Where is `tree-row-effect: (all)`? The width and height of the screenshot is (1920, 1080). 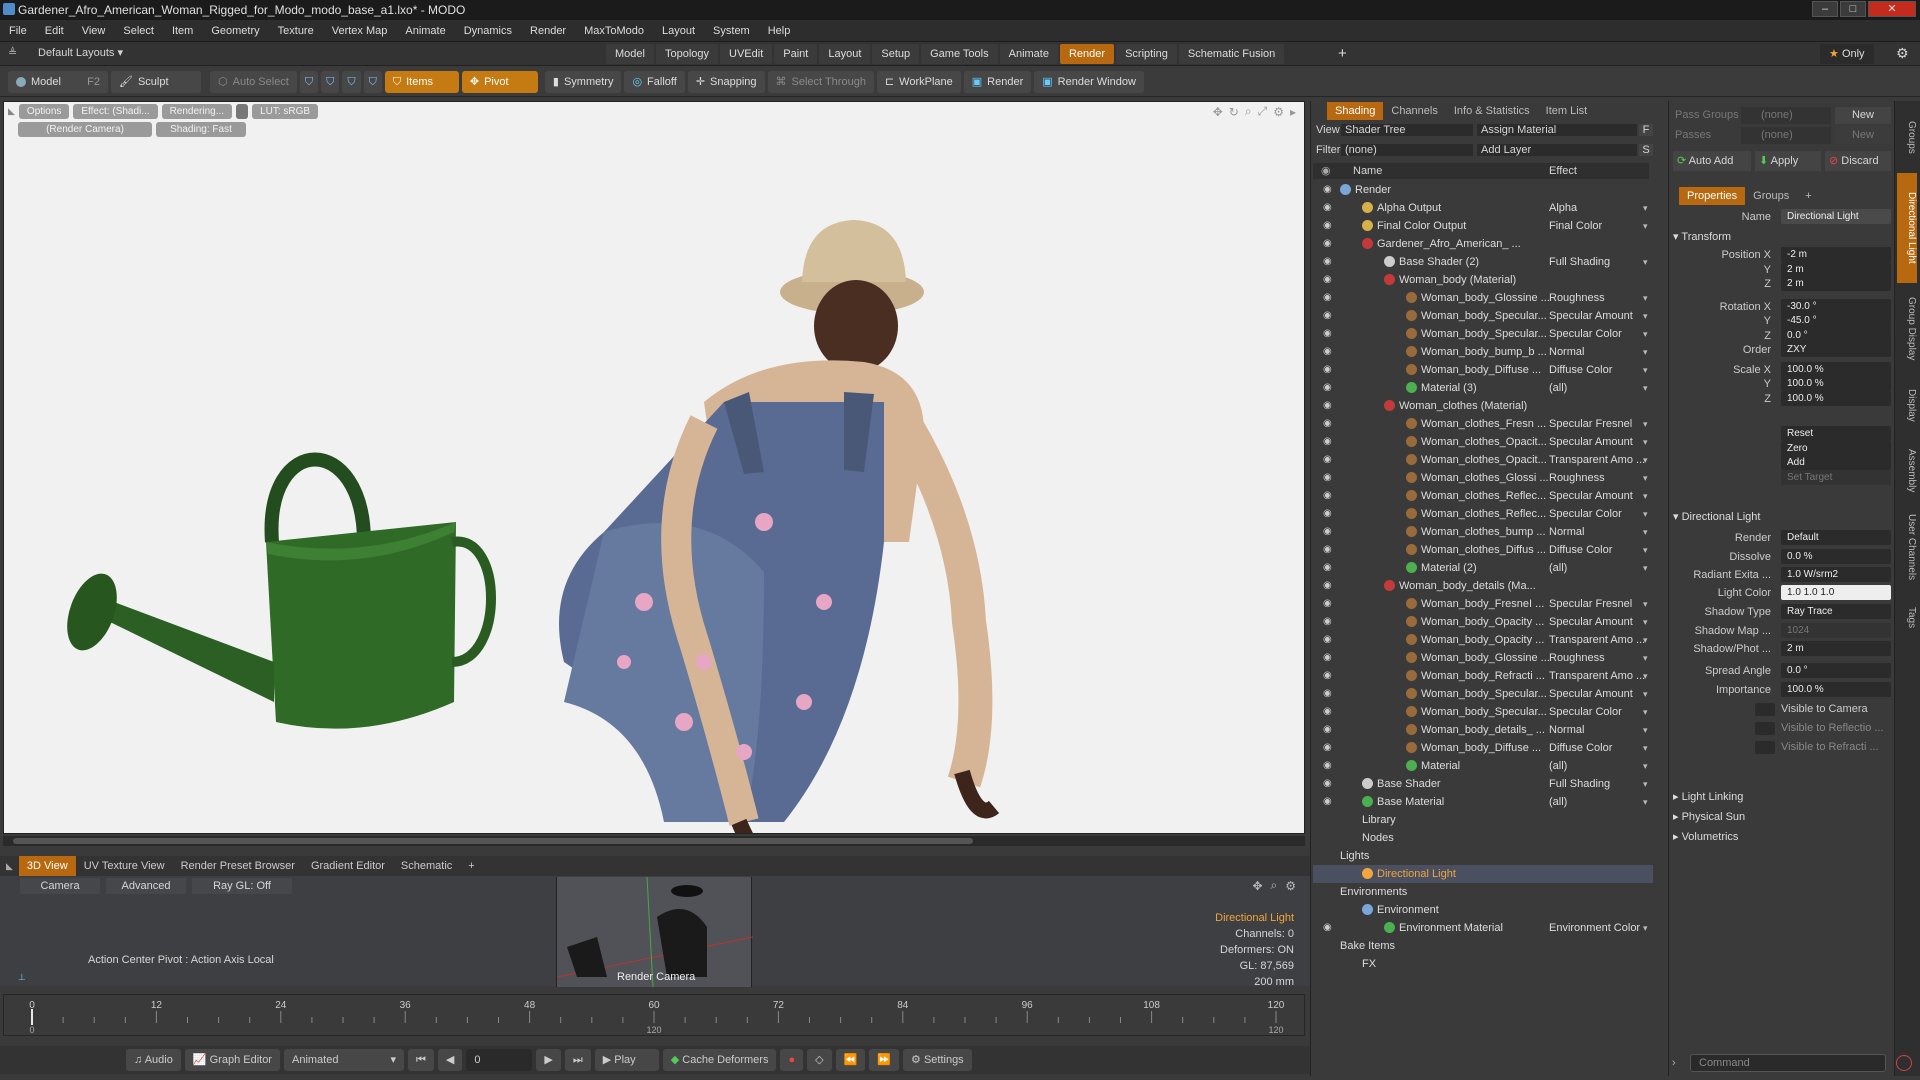 tree-row-effect: (all) is located at coordinates (1597, 802).